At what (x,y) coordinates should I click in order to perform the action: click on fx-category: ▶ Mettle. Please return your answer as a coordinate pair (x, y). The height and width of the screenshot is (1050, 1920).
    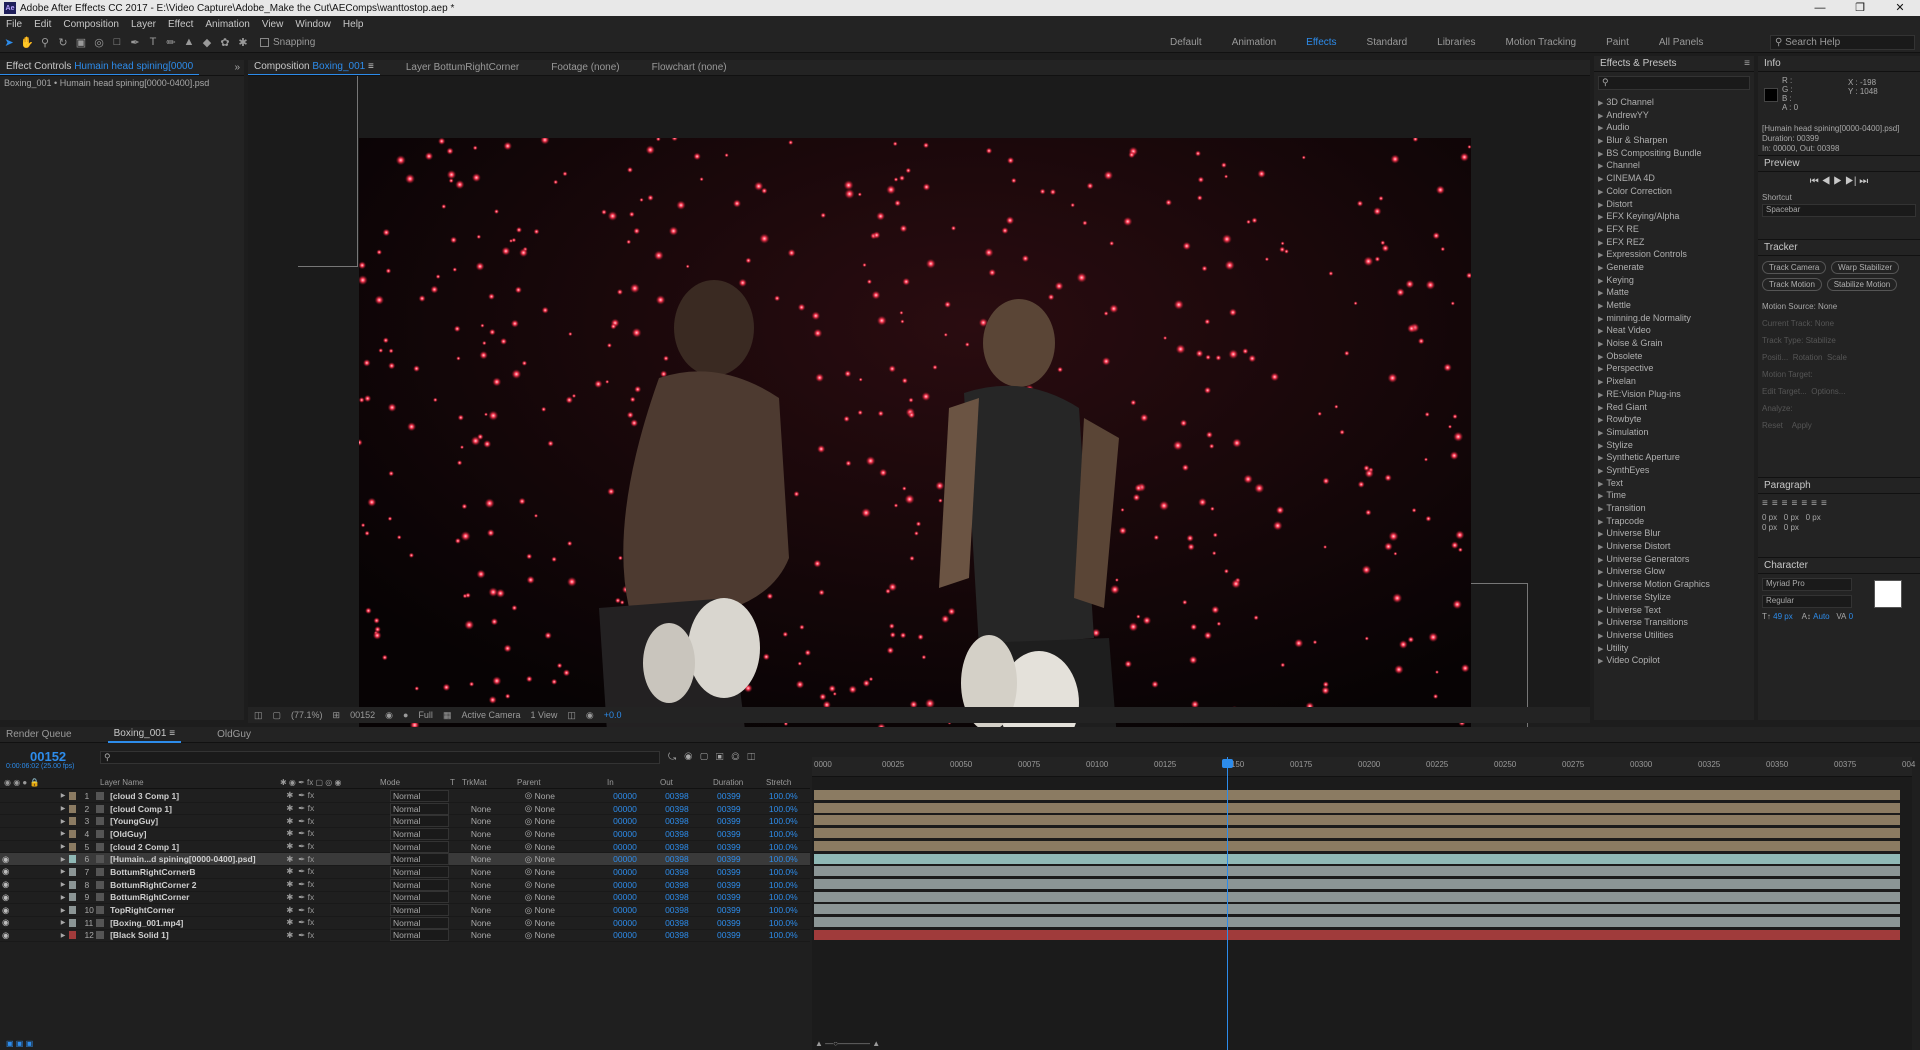
    Looking at the image, I should click on (1674, 305).